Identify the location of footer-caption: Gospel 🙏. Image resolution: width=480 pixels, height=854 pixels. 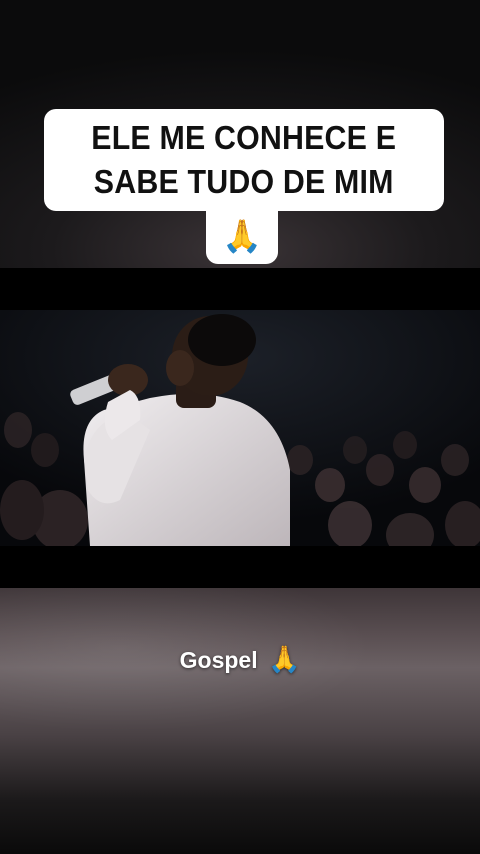
(240, 659).